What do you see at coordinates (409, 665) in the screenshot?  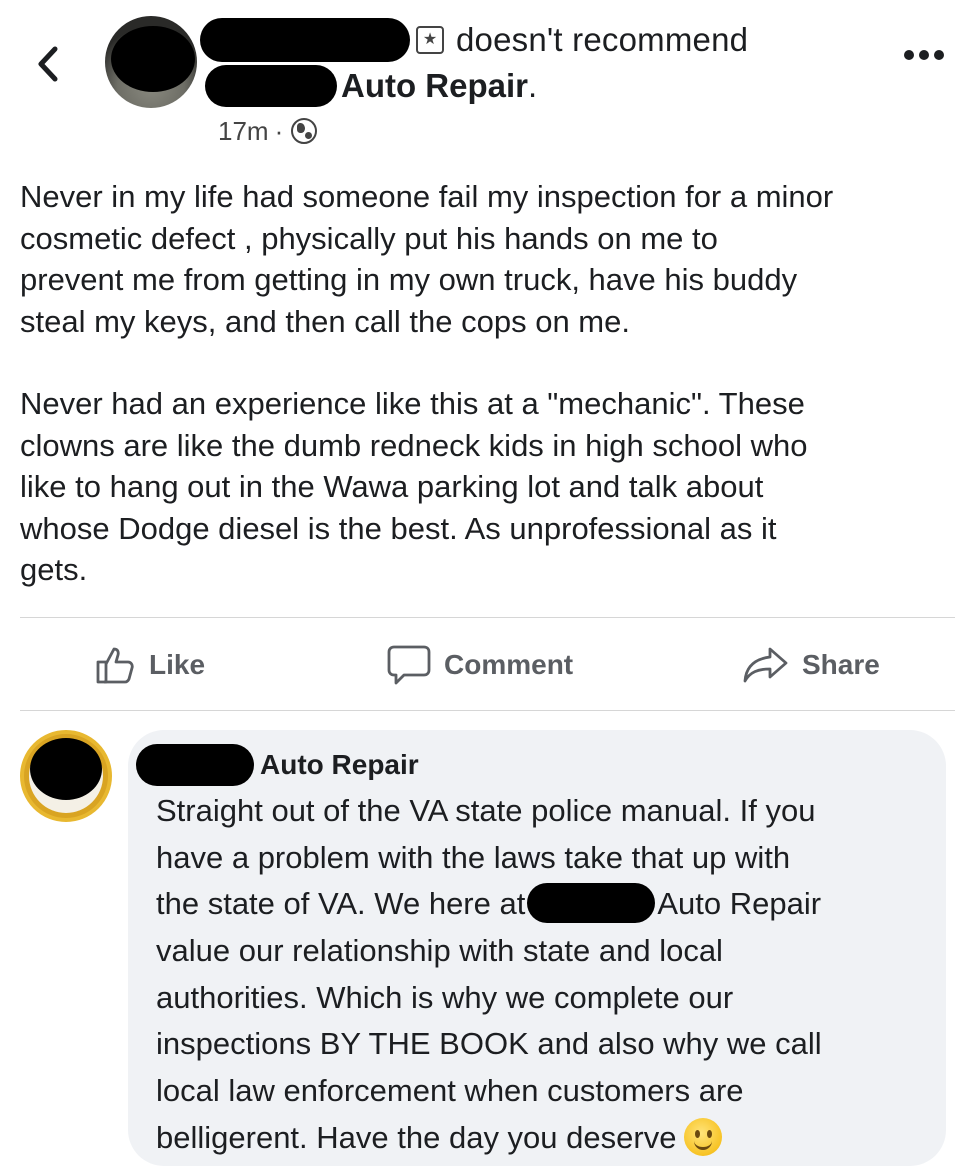 I see `comment-bubble-icon` at bounding box center [409, 665].